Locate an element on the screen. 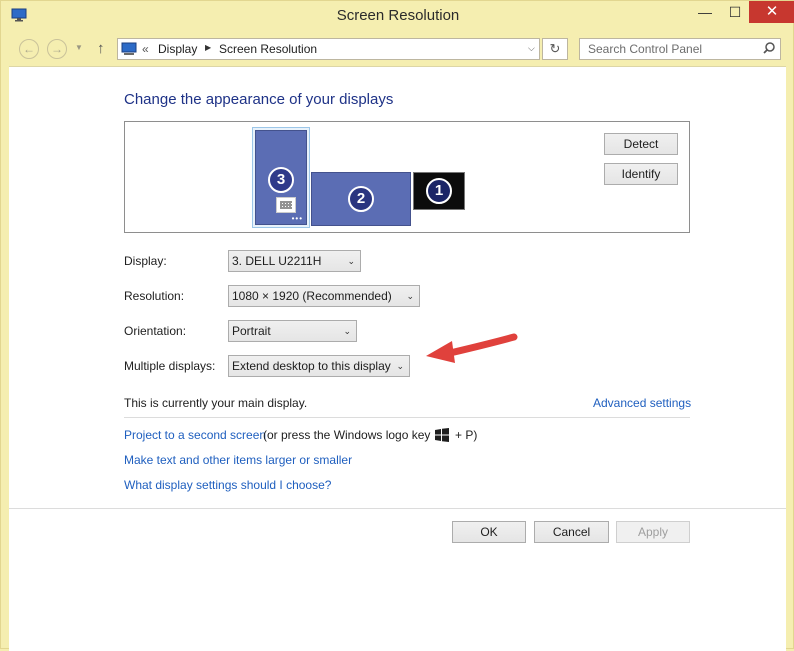 The height and width of the screenshot is (651, 794). monitor-2: 2 is located at coordinates (361, 199).